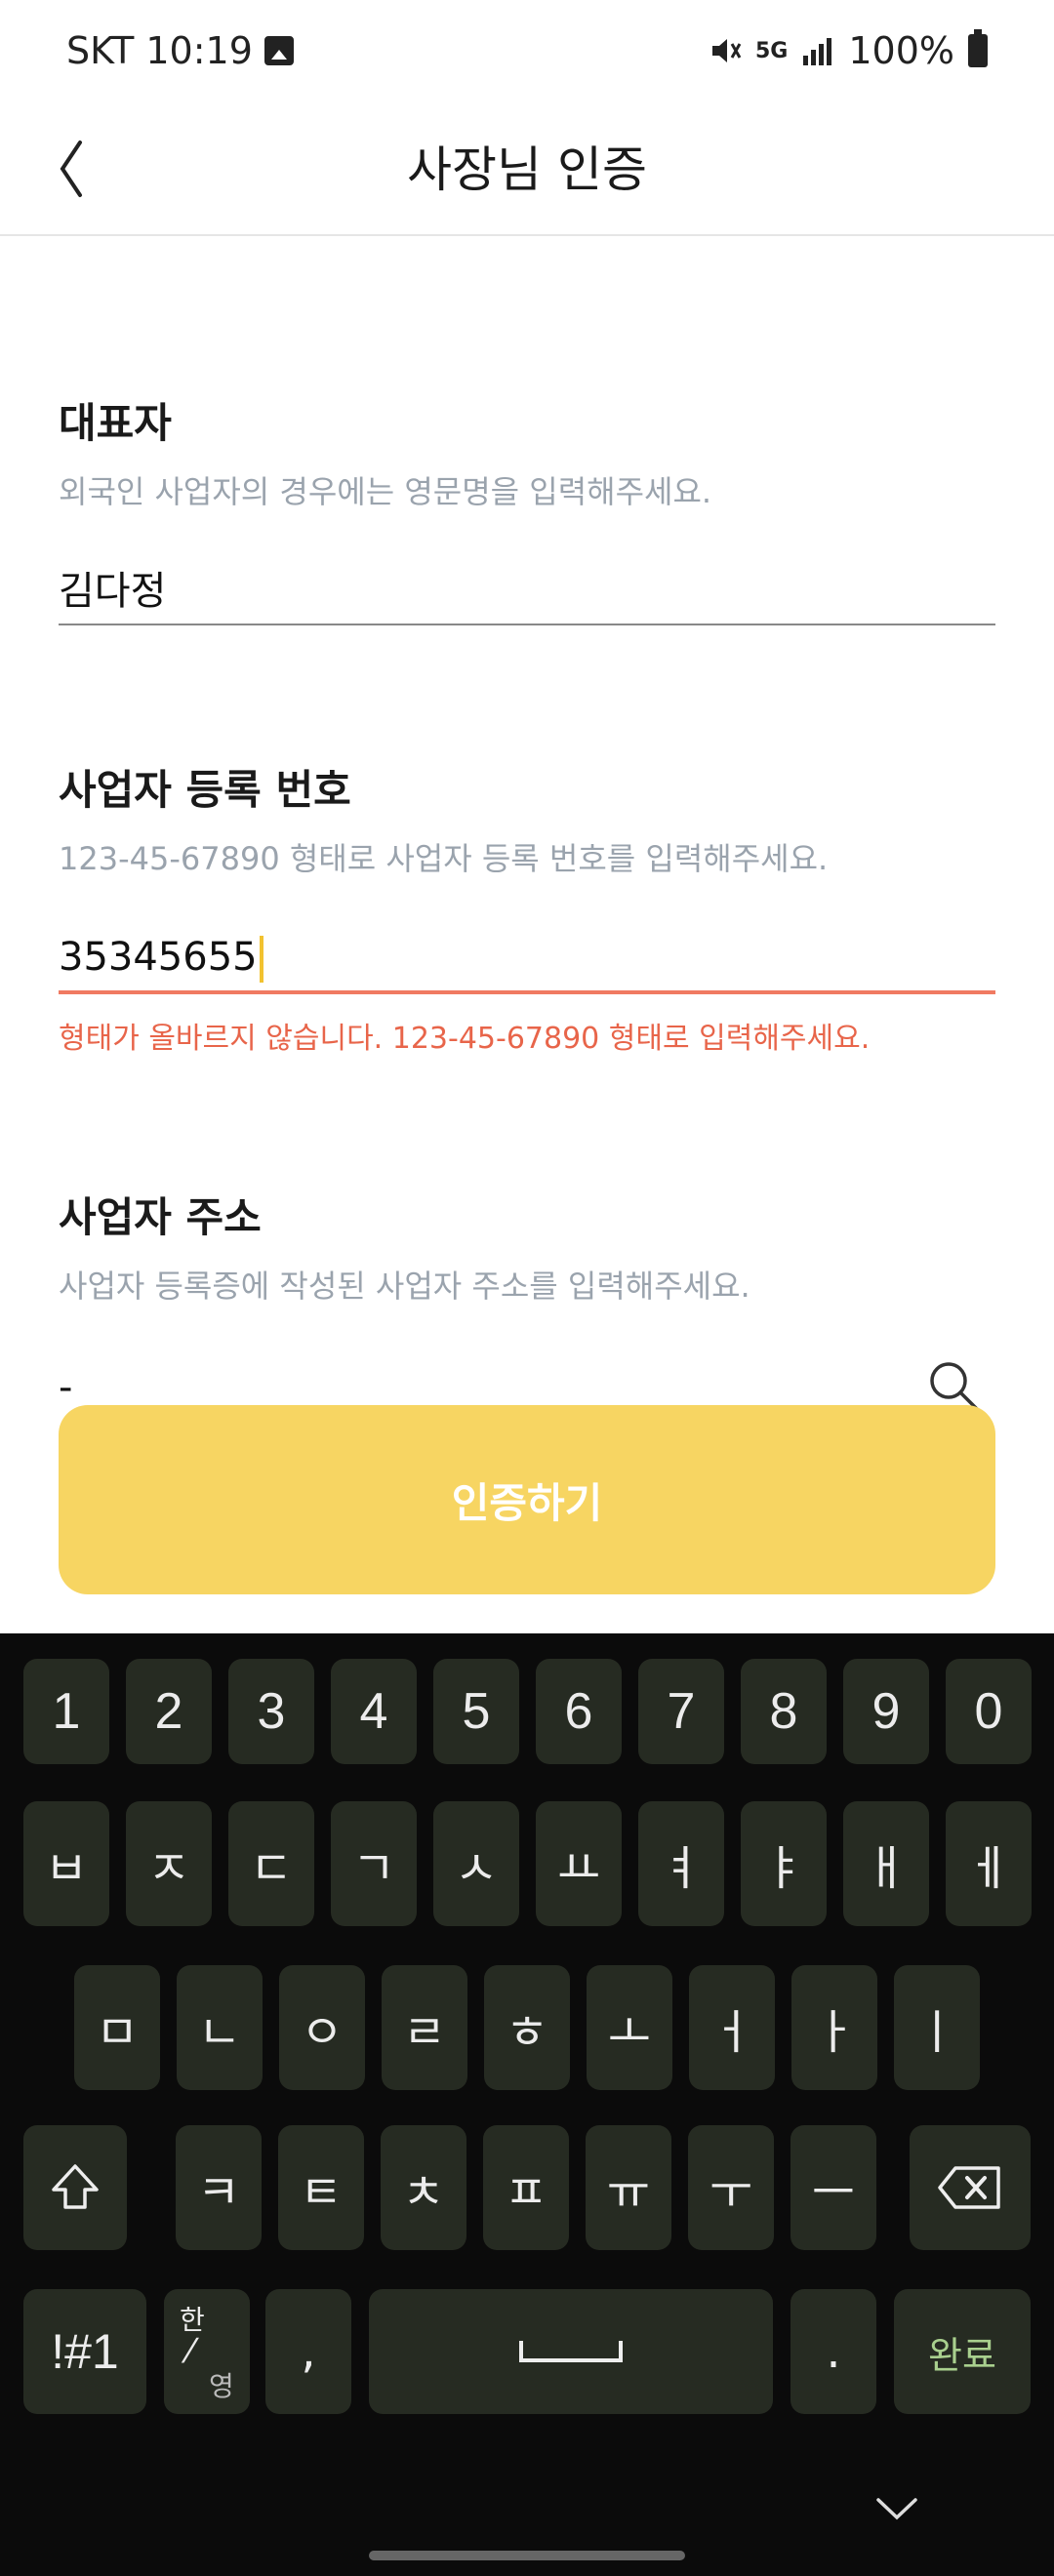 The image size is (1054, 2576). I want to click on gesture-navigation-bar, so click(527, 2555).